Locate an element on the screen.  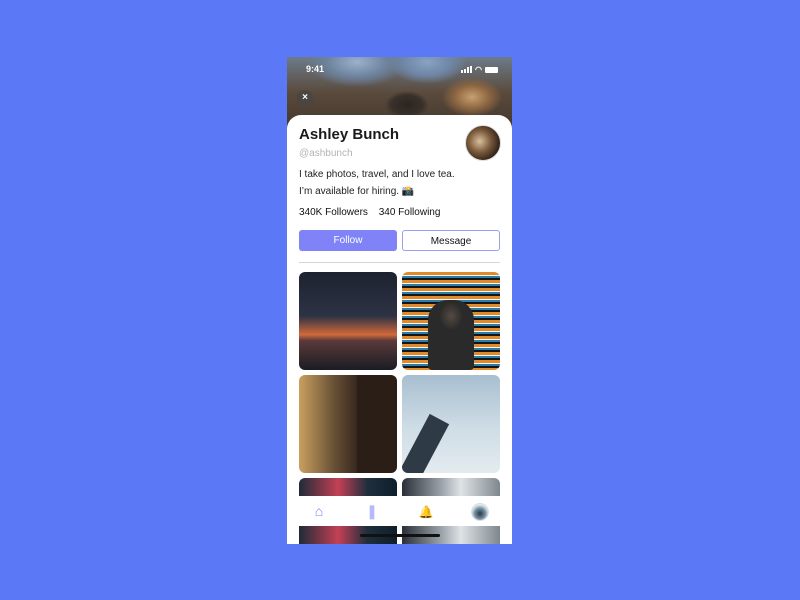
profile-handle: @ashbunch is located at coordinates (326, 153).